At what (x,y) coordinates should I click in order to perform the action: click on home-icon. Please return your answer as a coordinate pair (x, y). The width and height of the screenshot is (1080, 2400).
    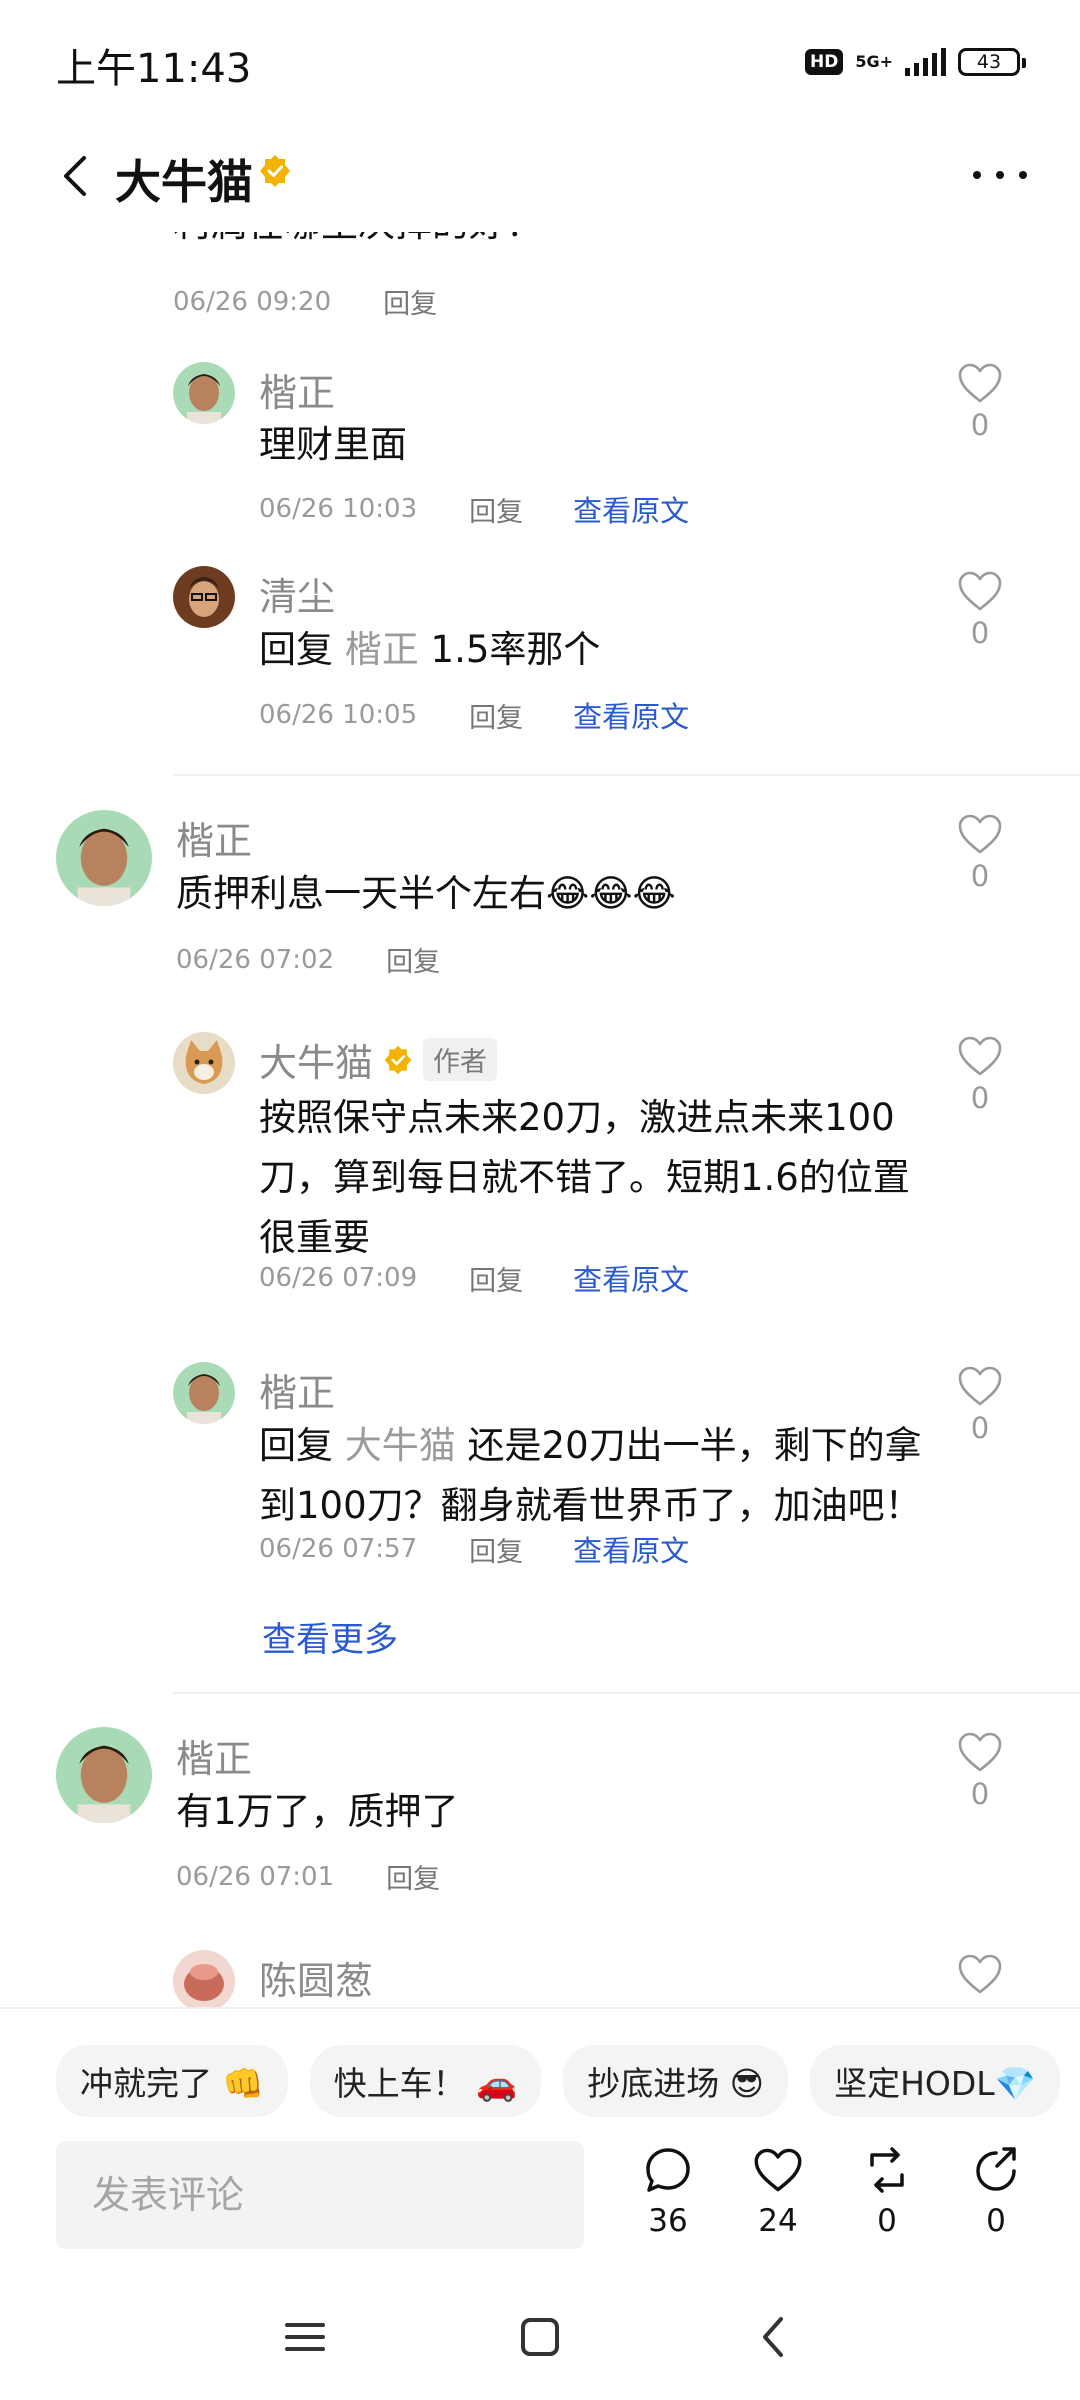
    Looking at the image, I should click on (540, 2337).